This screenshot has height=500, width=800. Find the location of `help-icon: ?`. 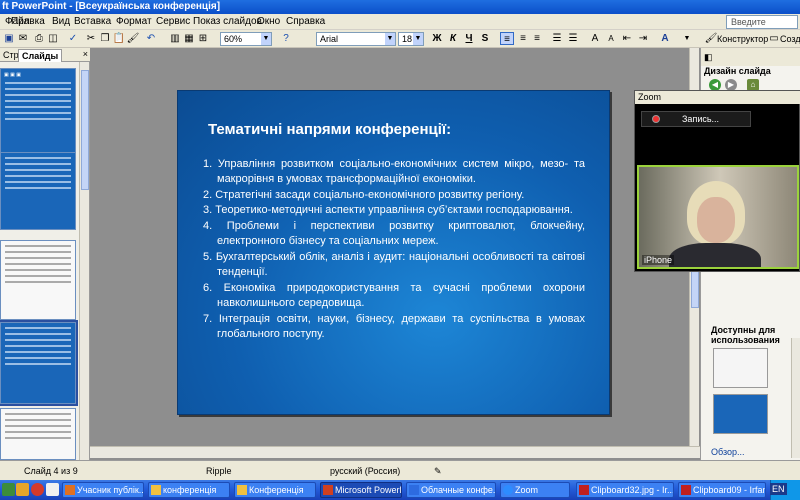

help-icon: ? is located at coordinates (286, 38).